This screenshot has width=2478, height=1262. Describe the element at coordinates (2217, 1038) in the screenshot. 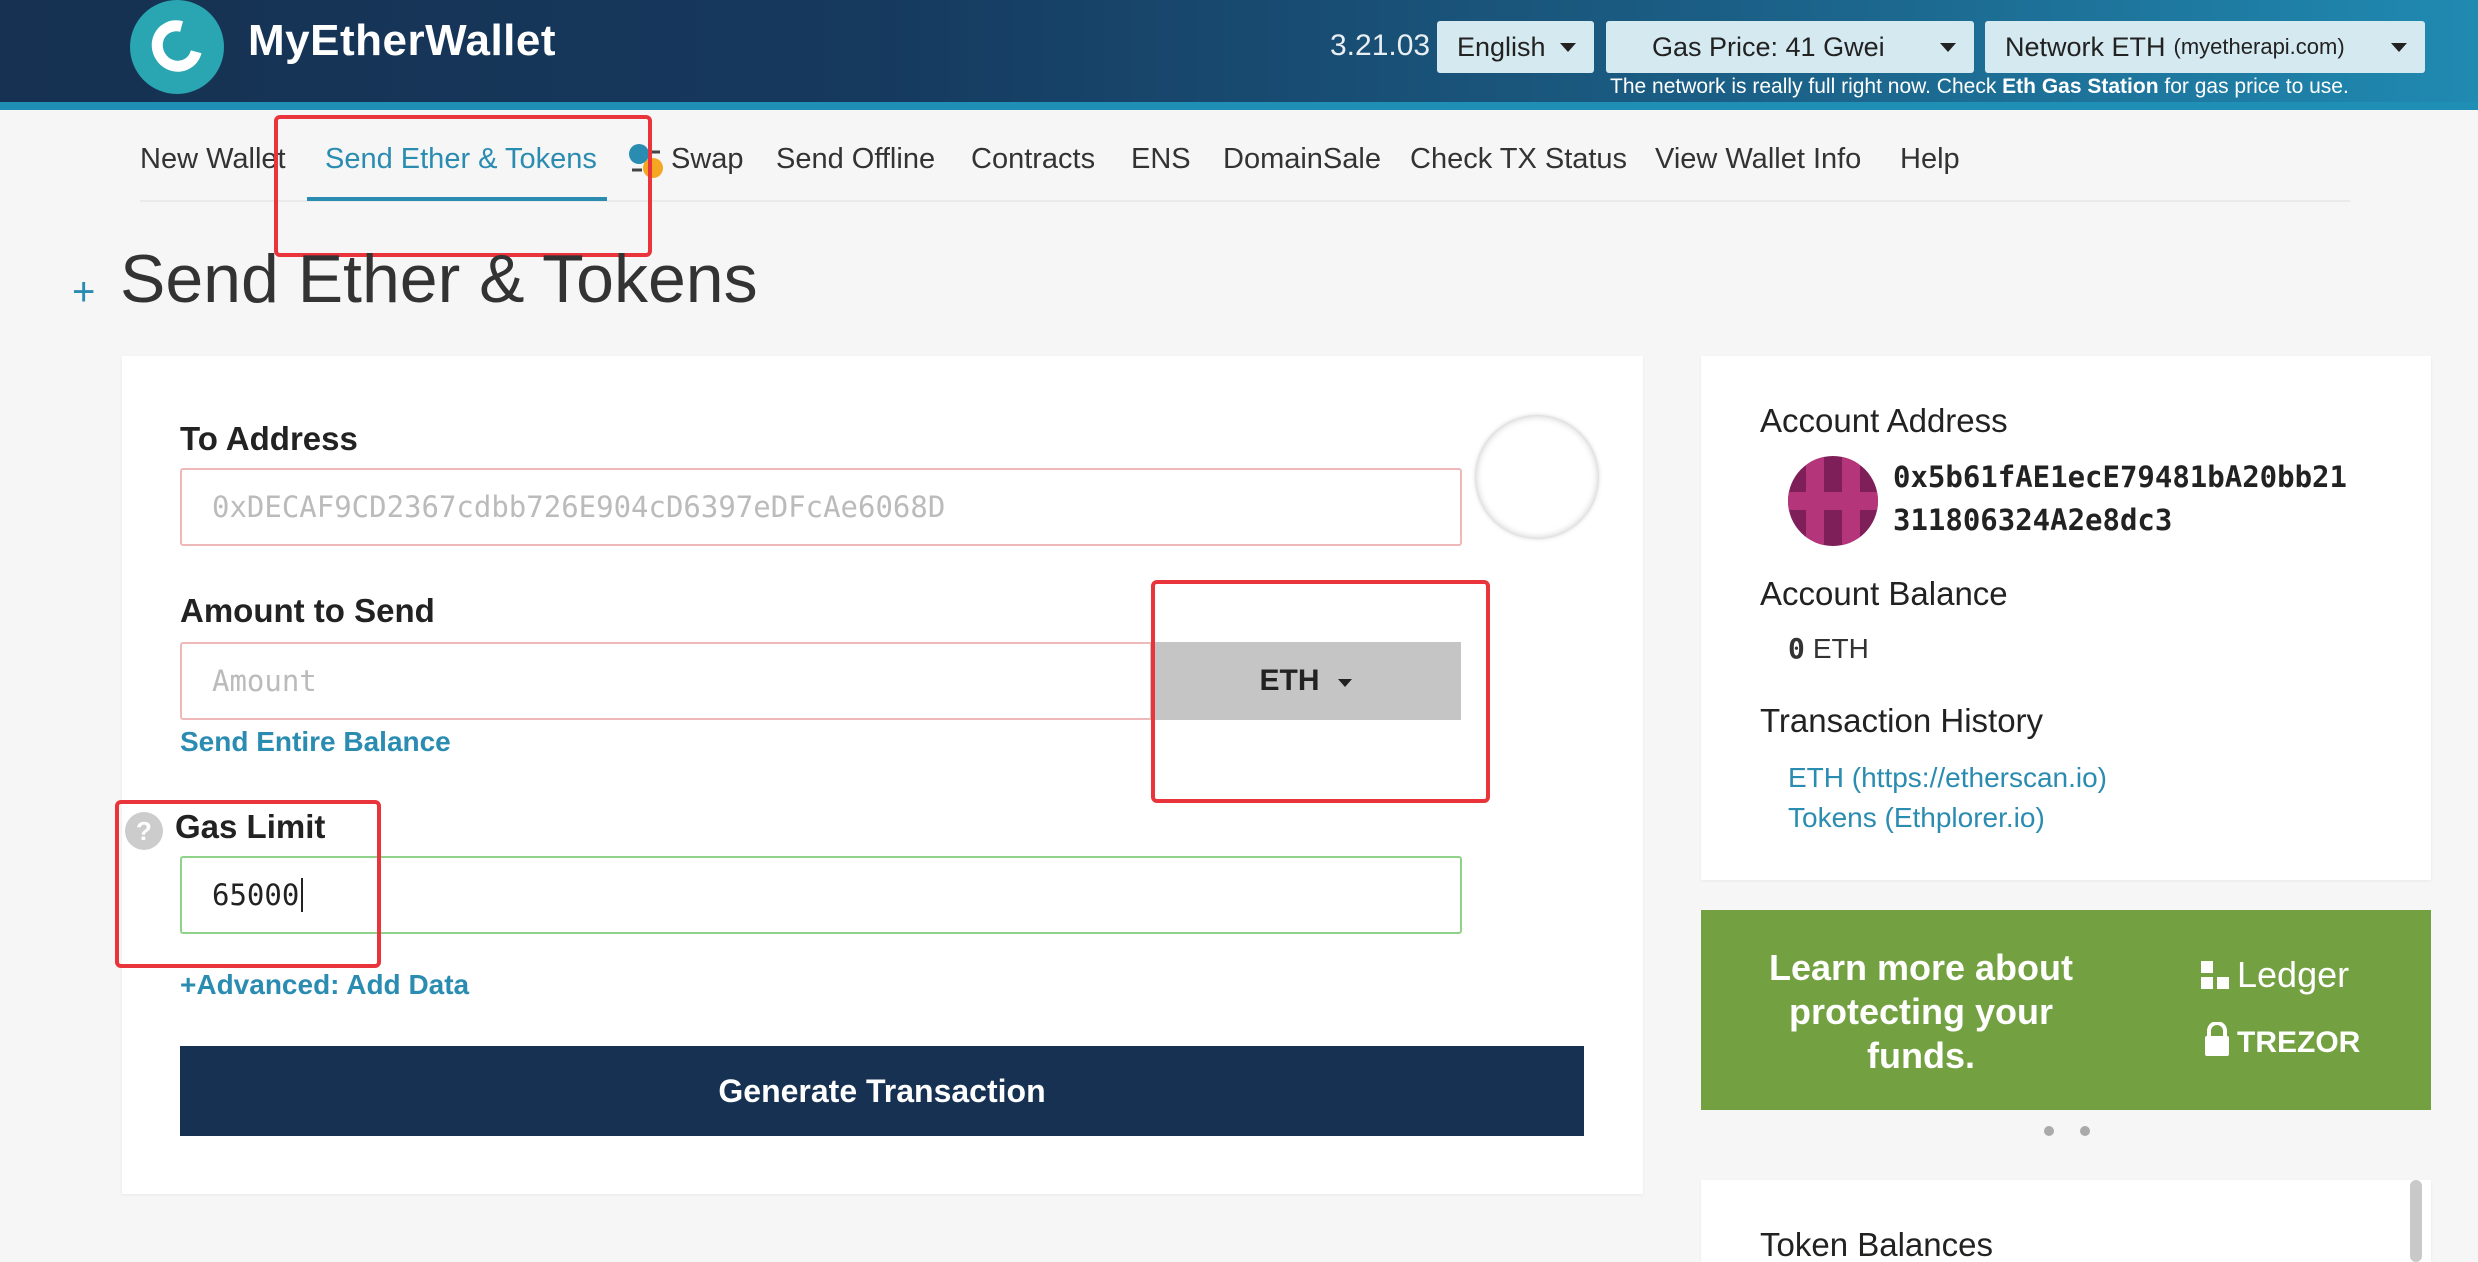

I see `lock-icon` at that location.